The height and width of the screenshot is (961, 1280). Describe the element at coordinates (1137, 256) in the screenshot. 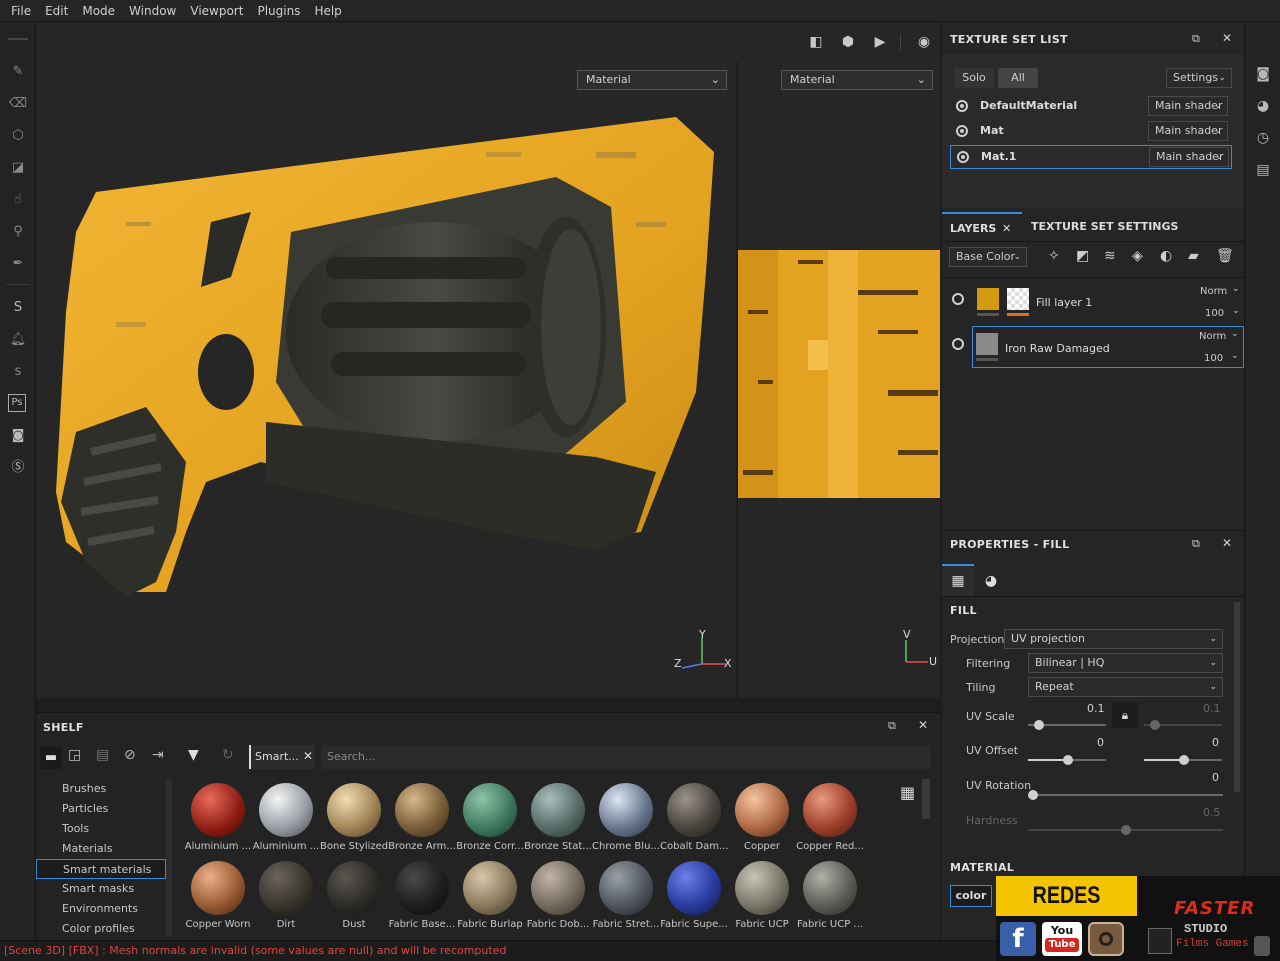

I see `add-fill-layer-icon: ◈` at that location.